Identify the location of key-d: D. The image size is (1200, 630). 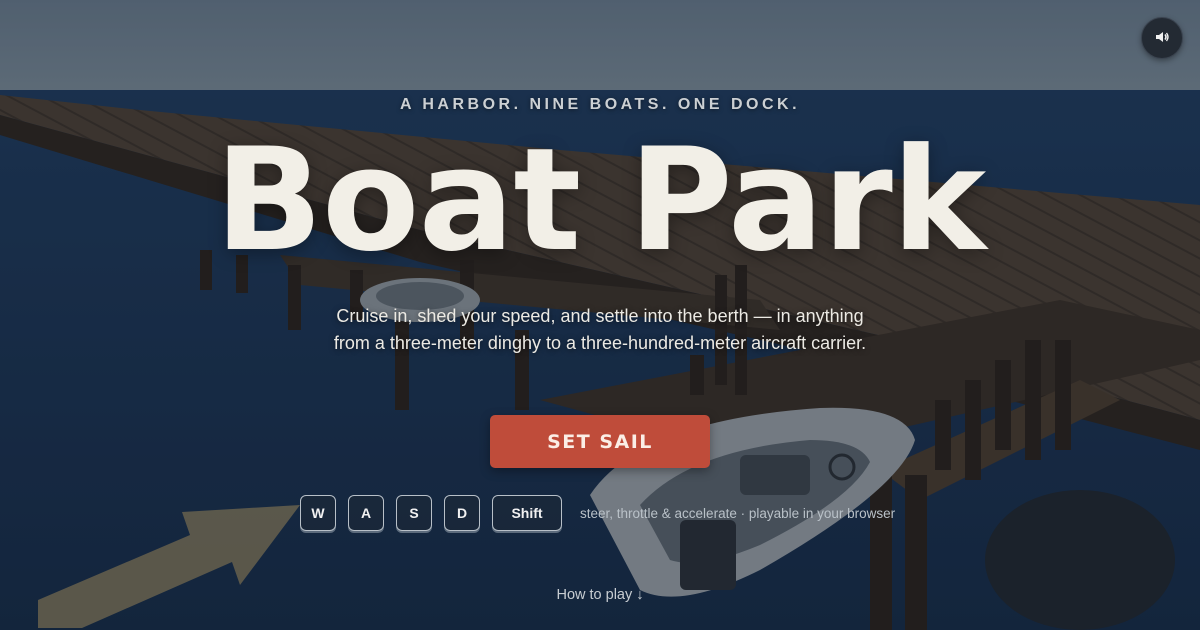
(462, 513).